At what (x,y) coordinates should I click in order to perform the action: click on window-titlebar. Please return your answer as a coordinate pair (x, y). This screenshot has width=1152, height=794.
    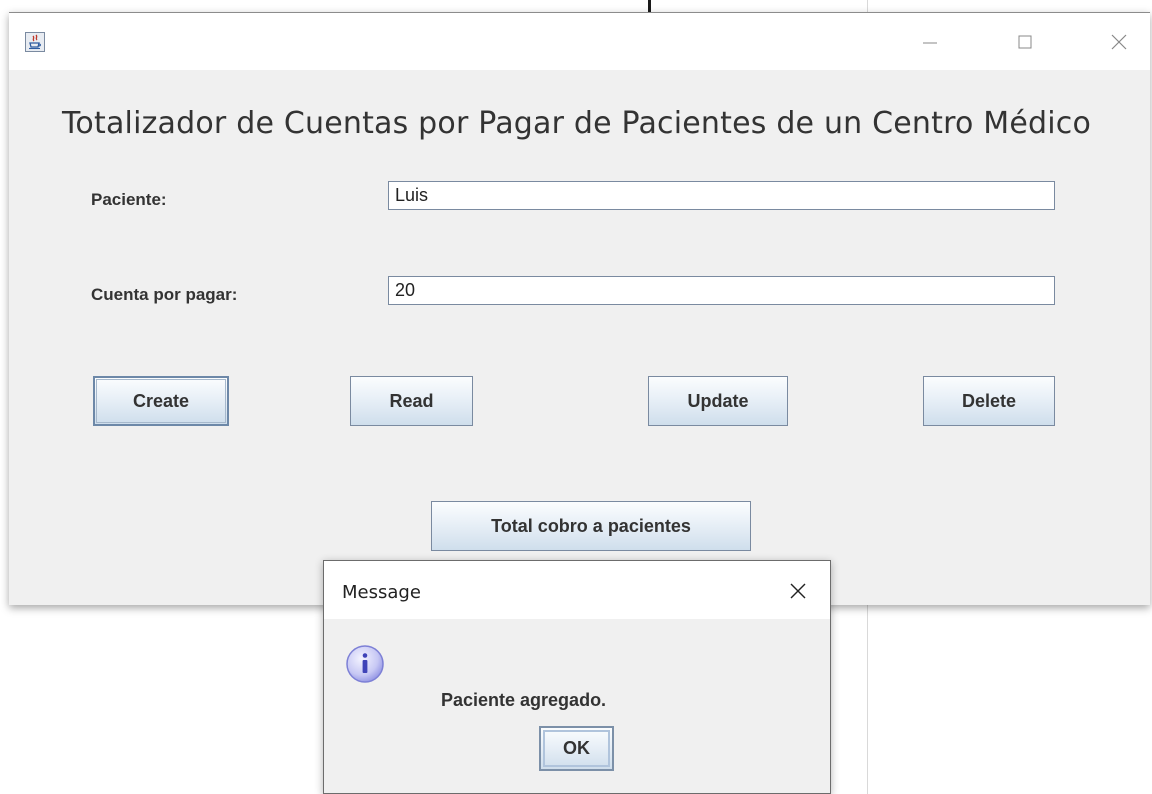
    Looking at the image, I should click on (579, 41).